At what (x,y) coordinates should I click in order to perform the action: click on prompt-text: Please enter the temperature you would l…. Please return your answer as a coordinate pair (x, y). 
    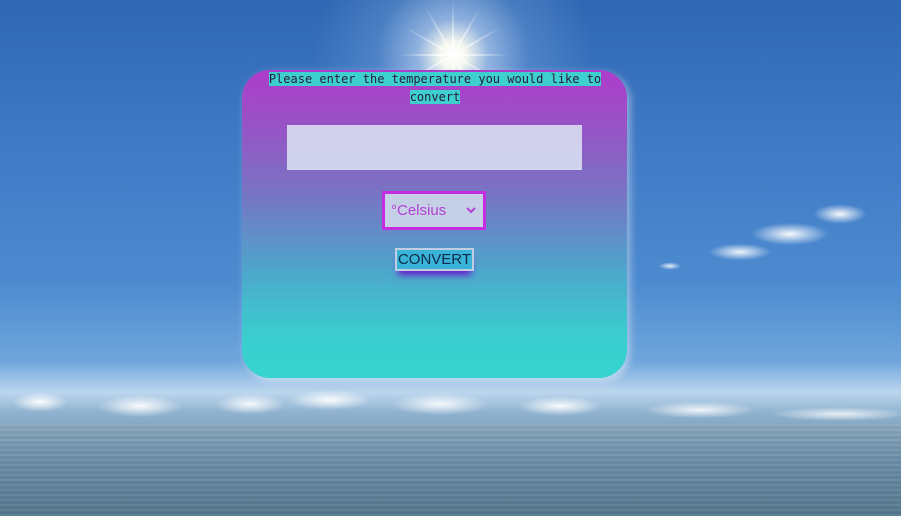
    Looking at the image, I should click on (435, 88).